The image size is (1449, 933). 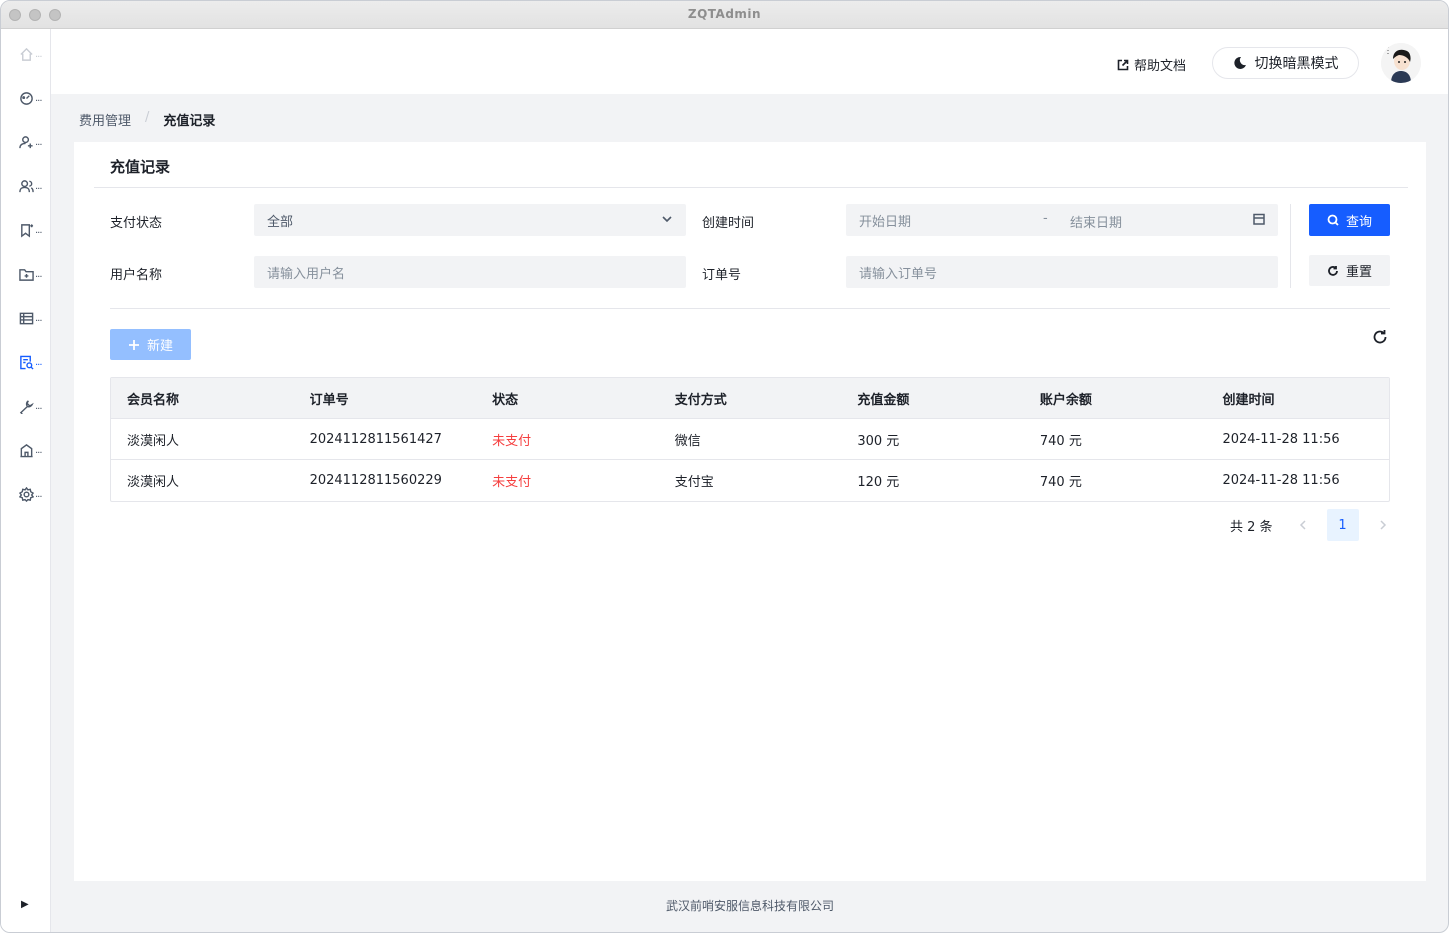 I want to click on calendar-icon, so click(x=1259, y=219).